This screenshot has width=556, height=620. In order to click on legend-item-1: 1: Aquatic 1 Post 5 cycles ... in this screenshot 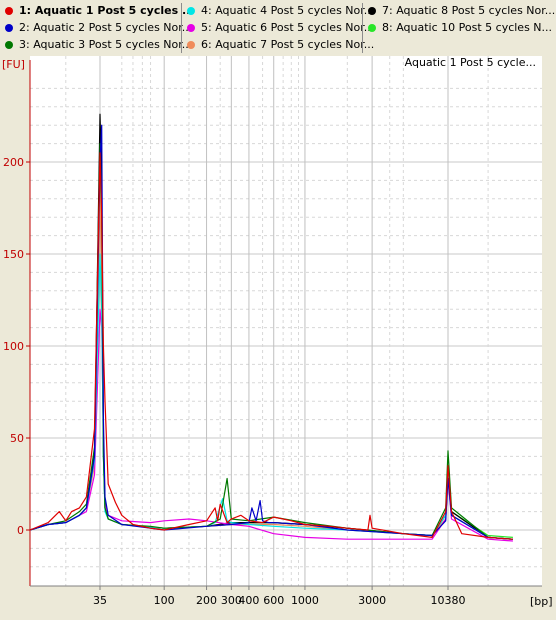, I will do `click(97, 10)`.